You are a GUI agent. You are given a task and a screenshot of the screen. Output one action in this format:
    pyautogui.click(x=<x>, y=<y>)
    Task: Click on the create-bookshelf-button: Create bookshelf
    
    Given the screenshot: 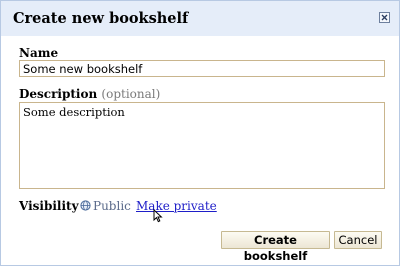 What is the action you would take?
    pyautogui.click(x=275, y=247)
    